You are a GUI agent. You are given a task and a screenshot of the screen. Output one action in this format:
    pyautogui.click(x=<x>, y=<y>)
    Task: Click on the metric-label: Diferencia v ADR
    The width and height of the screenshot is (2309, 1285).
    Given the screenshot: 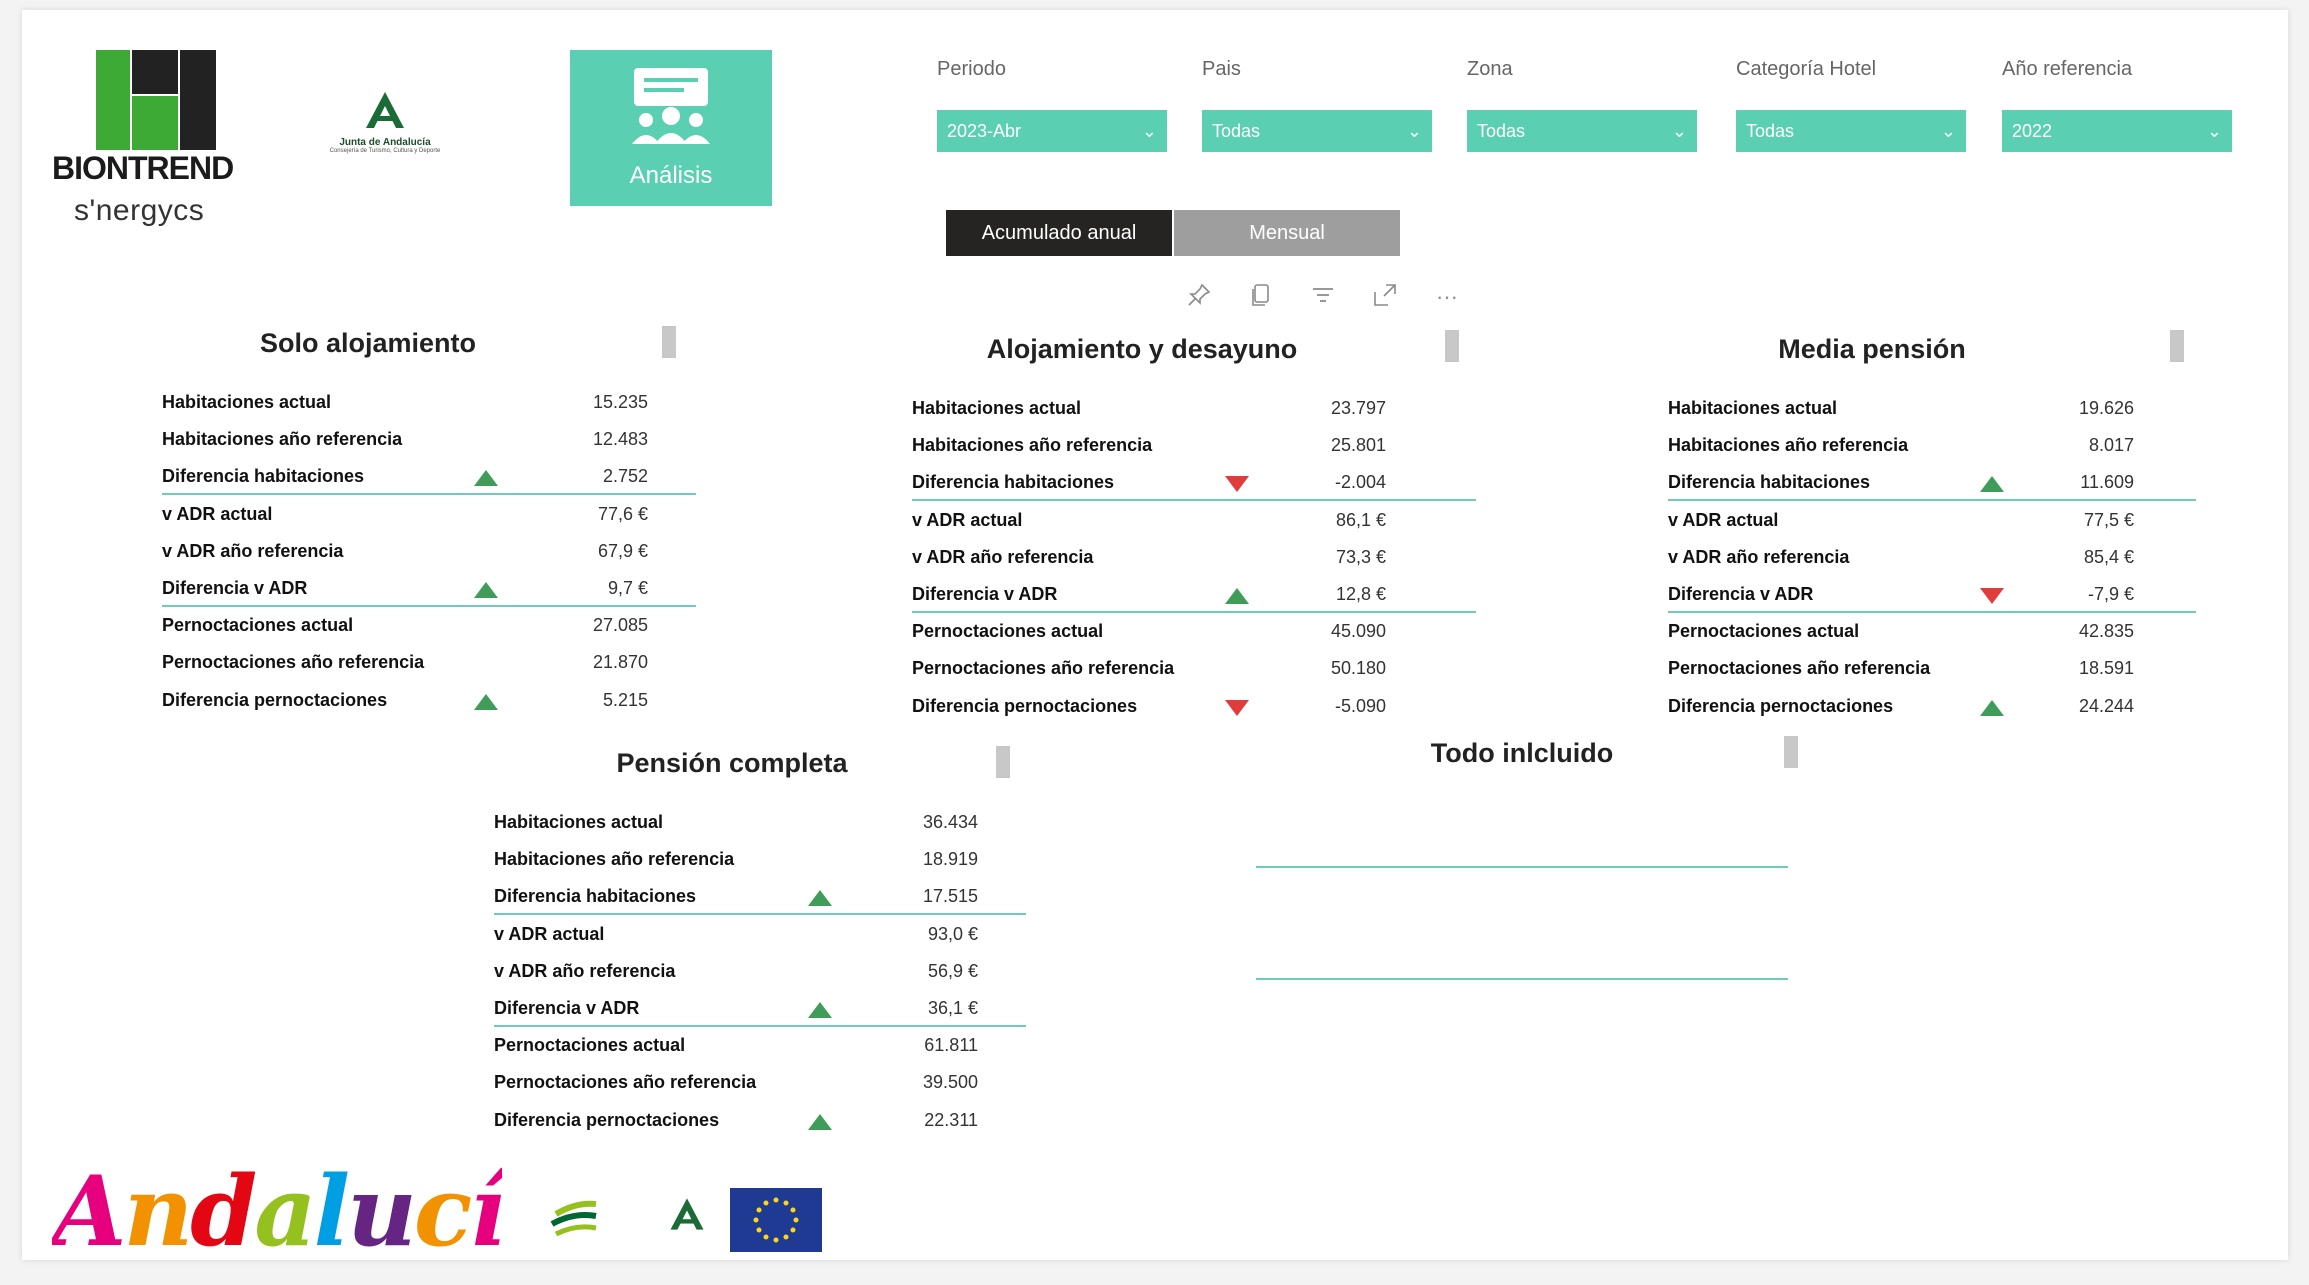 What is the action you would take?
    pyautogui.click(x=567, y=1008)
    